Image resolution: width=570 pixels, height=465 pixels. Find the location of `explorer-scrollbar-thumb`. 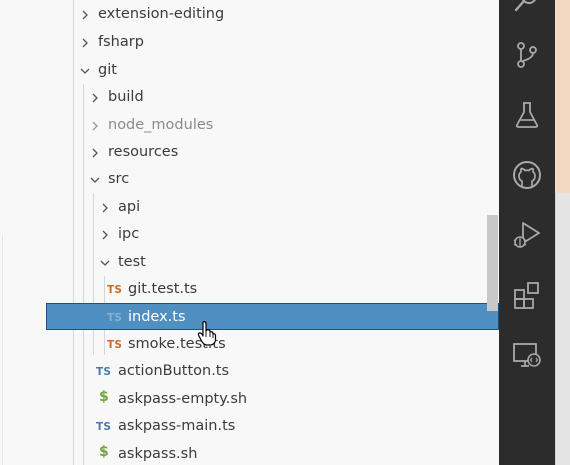

explorer-scrollbar-thumb is located at coordinates (492, 263).